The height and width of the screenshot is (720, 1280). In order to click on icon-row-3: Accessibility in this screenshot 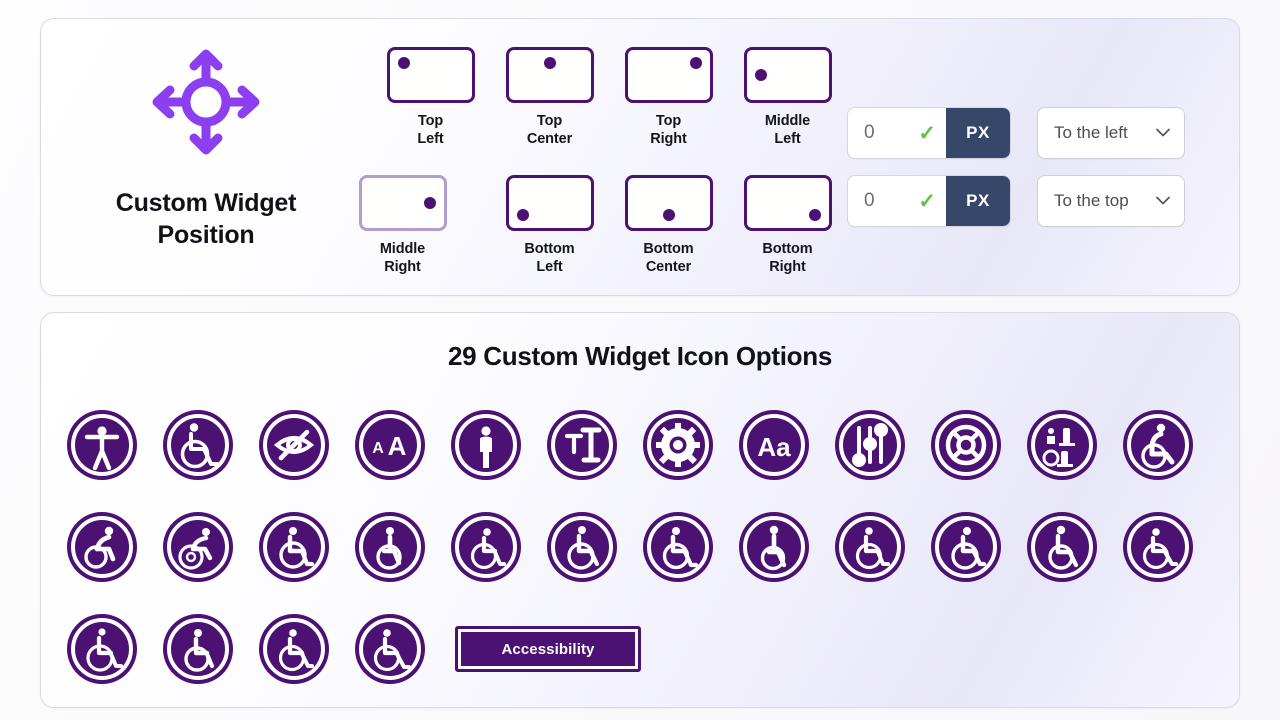, I will do `click(641, 649)`.